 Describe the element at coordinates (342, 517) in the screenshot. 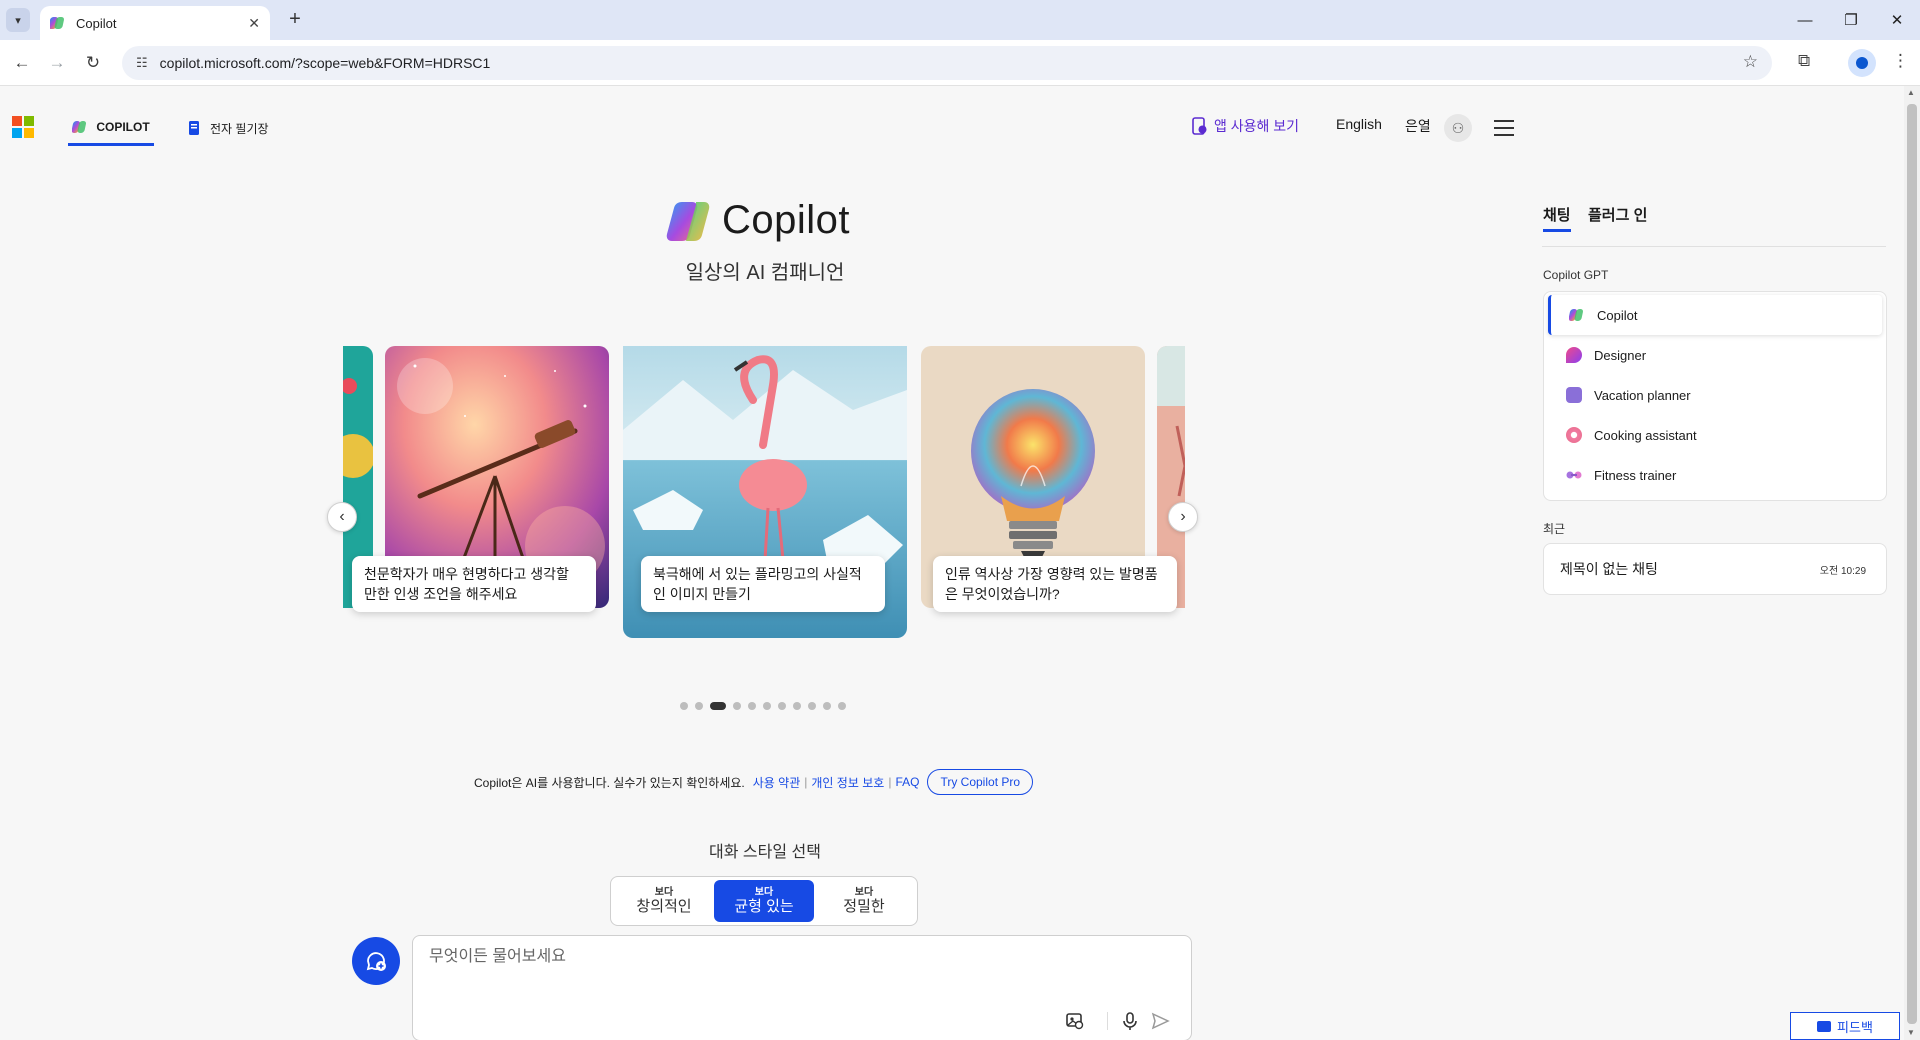

I see `carousel-prev-button: ‹` at that location.